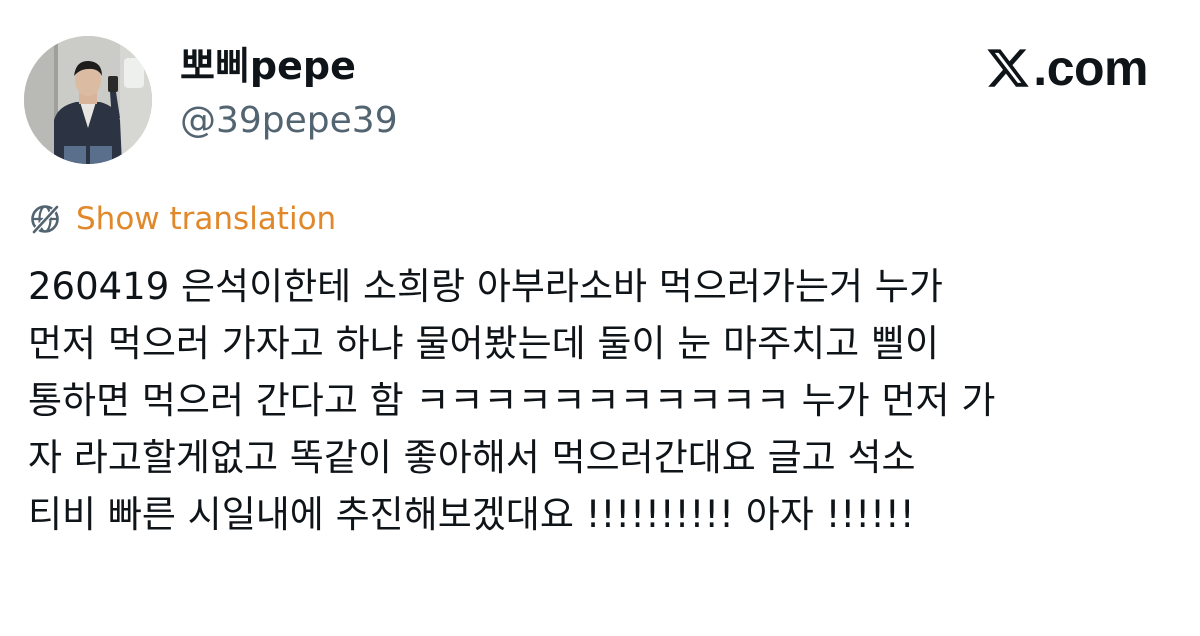  What do you see at coordinates (485, 286) in the screenshot?
I see `tweet-text-line: 260419 은석이한테 소희랑 아부라소바 먹으러가는거 누가` at bounding box center [485, 286].